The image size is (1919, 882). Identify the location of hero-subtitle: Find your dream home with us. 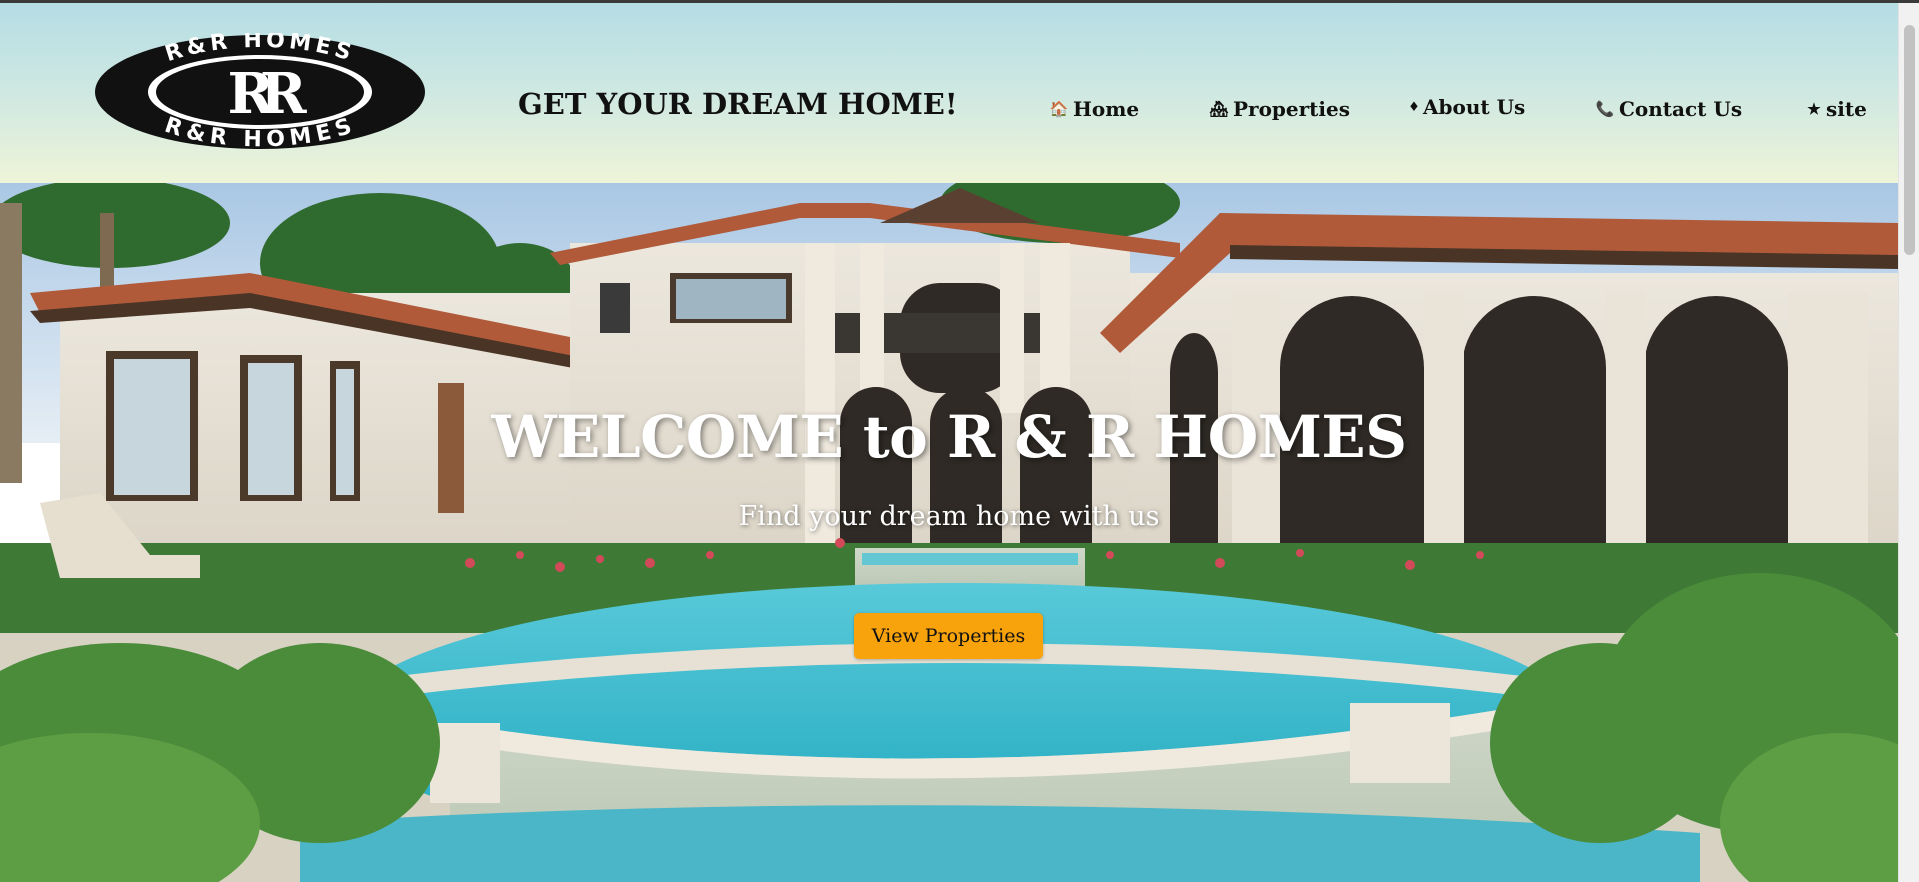
(949, 516).